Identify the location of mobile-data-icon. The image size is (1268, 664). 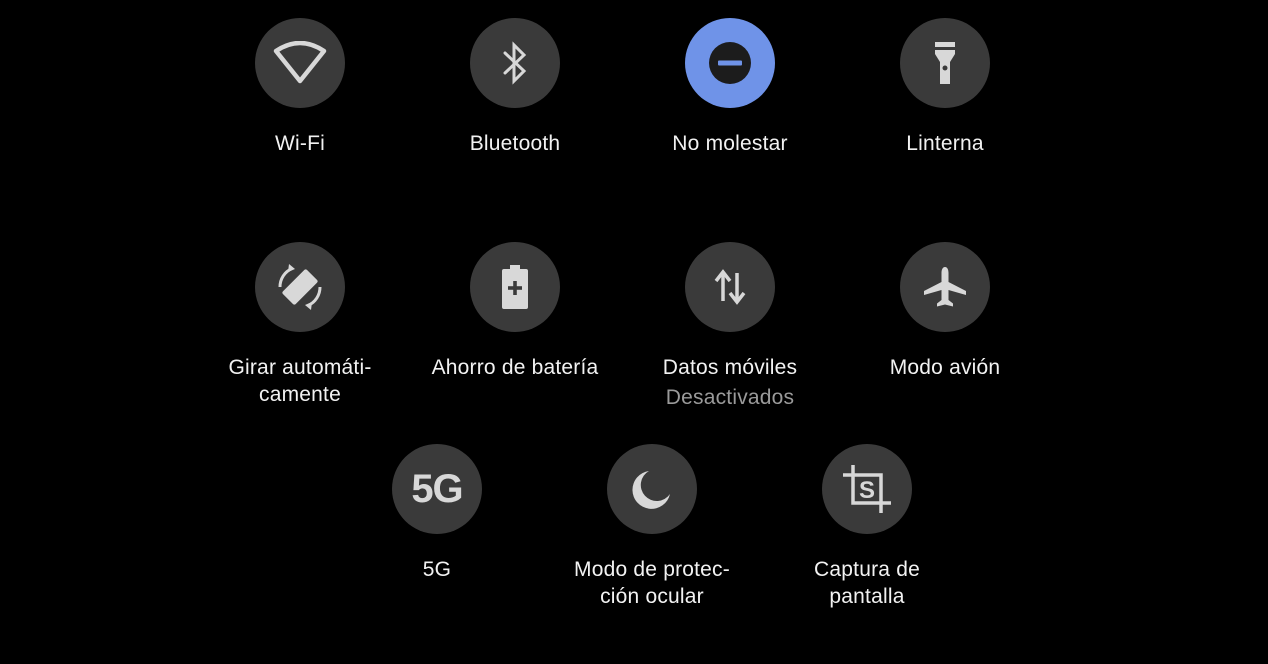
(730, 287).